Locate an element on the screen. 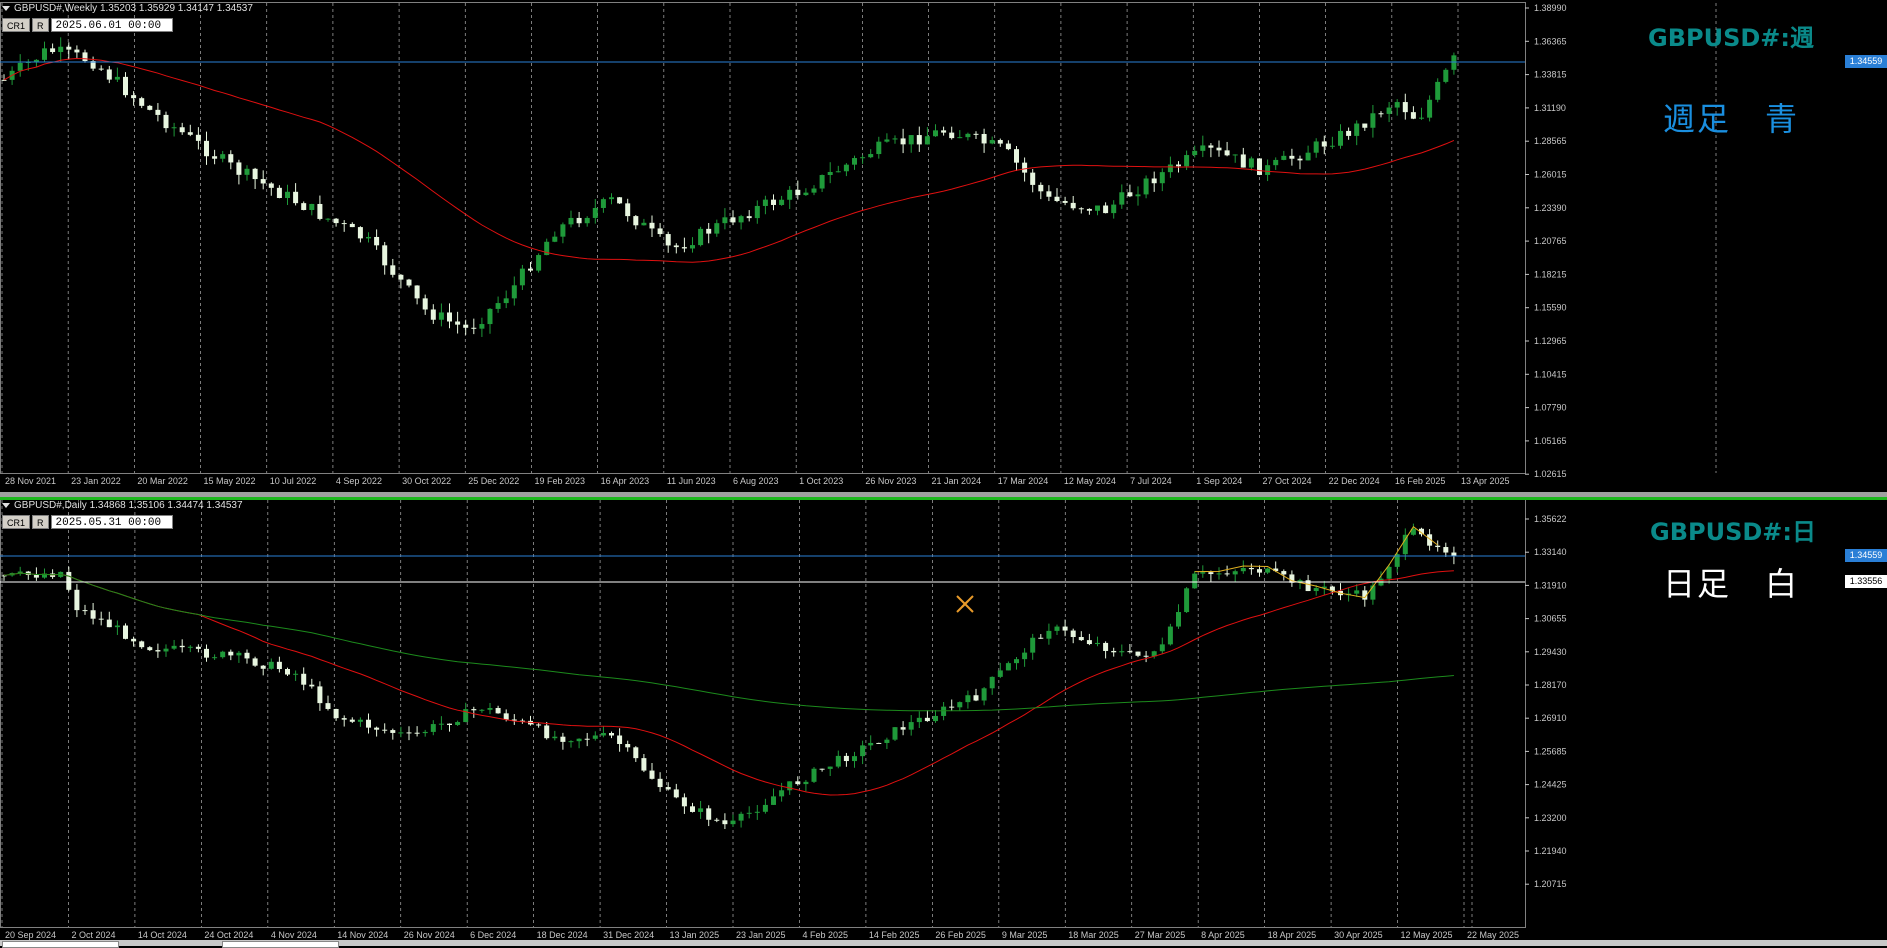 The width and height of the screenshot is (1887, 948). date-axis-label: 23 Jan 2025 is located at coordinates (761, 935).